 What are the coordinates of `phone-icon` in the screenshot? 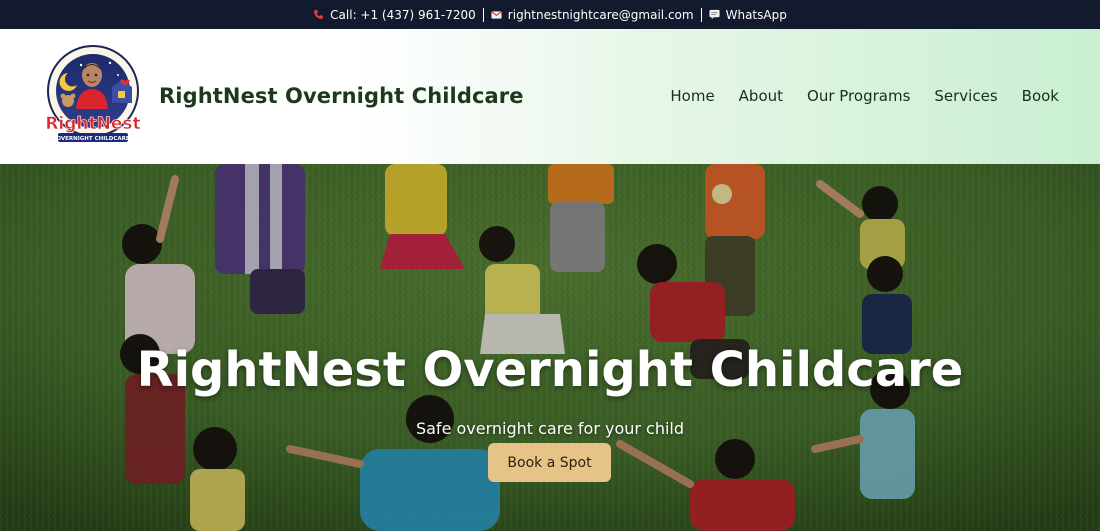 It's located at (318, 14).